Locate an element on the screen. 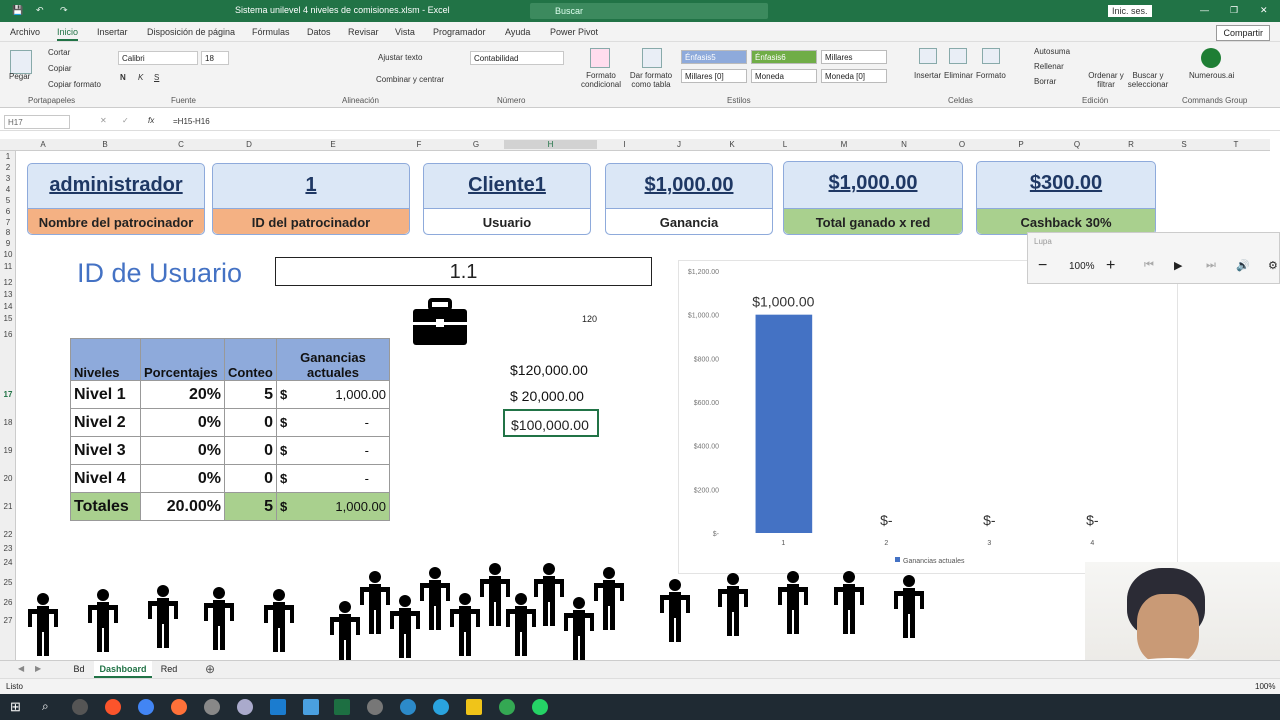 The height and width of the screenshot is (720, 1280). level-name: Nivel 3 is located at coordinates (105, 450).